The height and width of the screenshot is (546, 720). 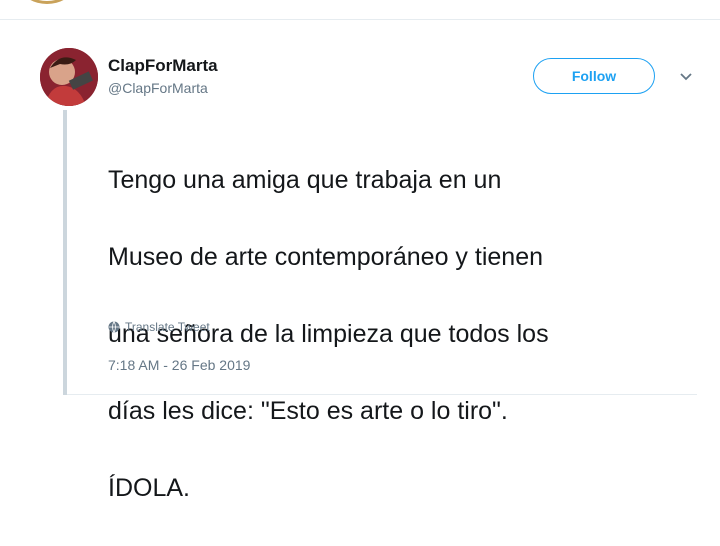 What do you see at coordinates (360, 10) in the screenshot?
I see `top-bar` at bounding box center [360, 10].